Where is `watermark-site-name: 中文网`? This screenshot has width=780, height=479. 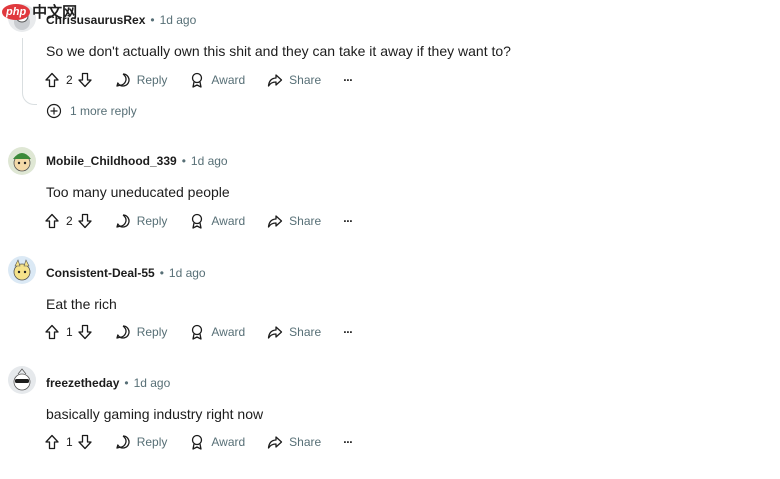 watermark-site-name: 中文网 is located at coordinates (55, 12).